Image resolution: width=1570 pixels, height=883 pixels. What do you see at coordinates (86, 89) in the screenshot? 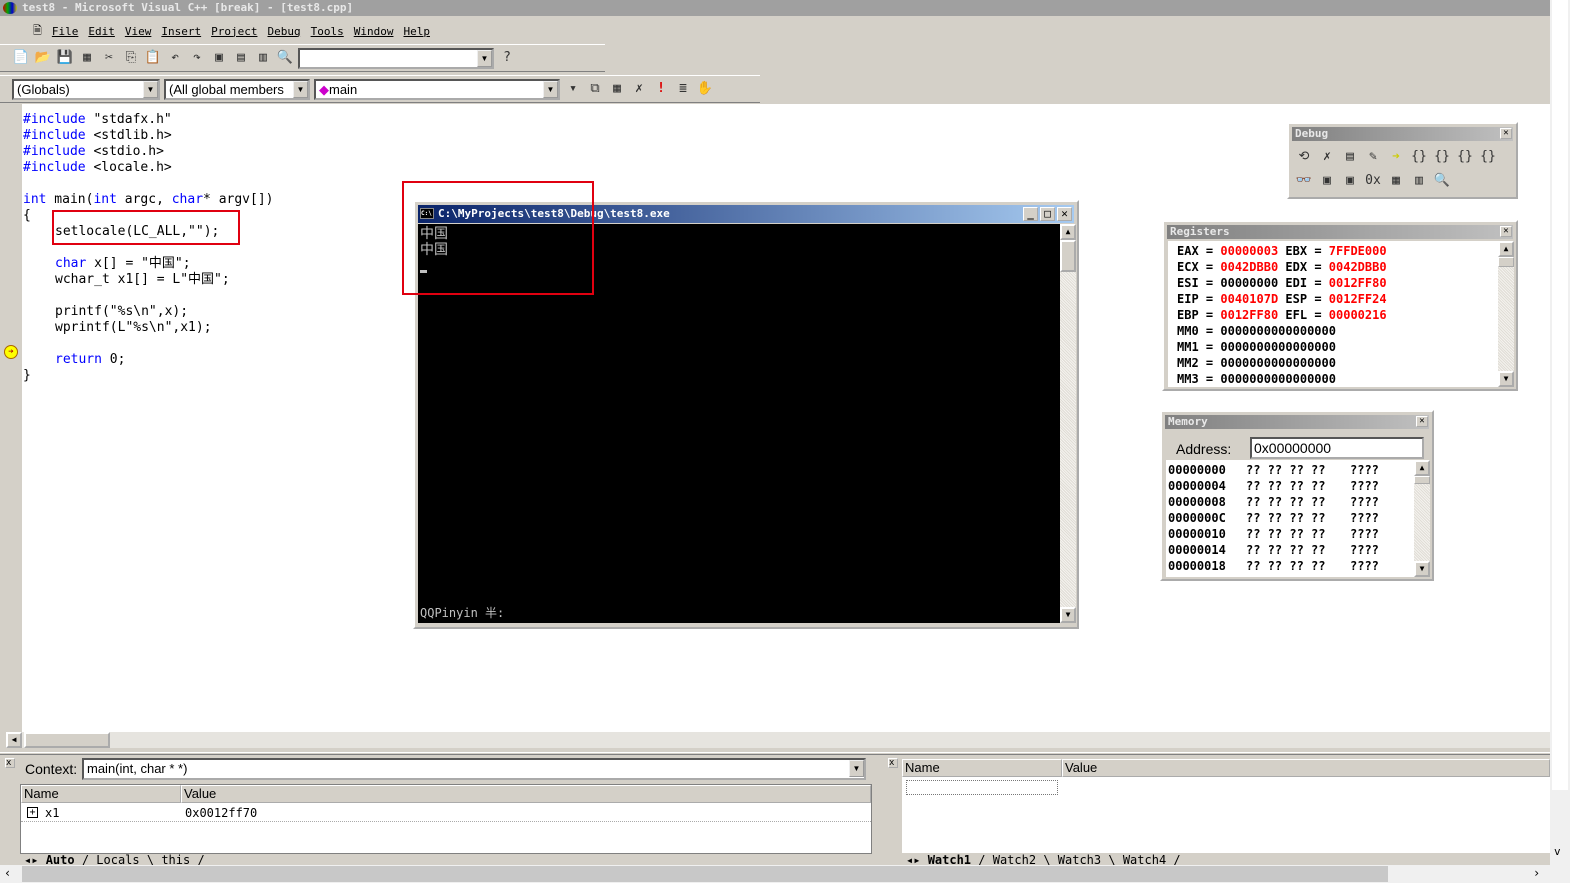
I see `class-combo: (Globals) ▼` at bounding box center [86, 89].